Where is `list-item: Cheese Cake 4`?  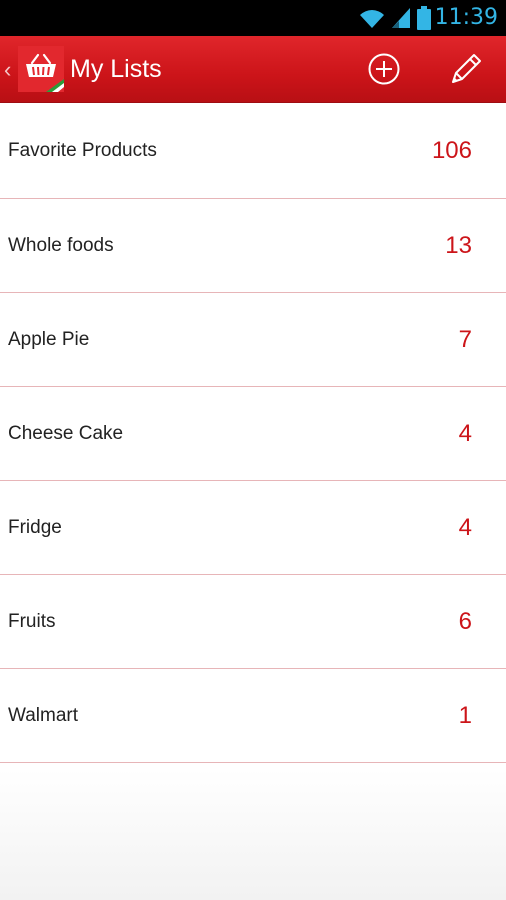
list-item: Cheese Cake 4 is located at coordinates (253, 434).